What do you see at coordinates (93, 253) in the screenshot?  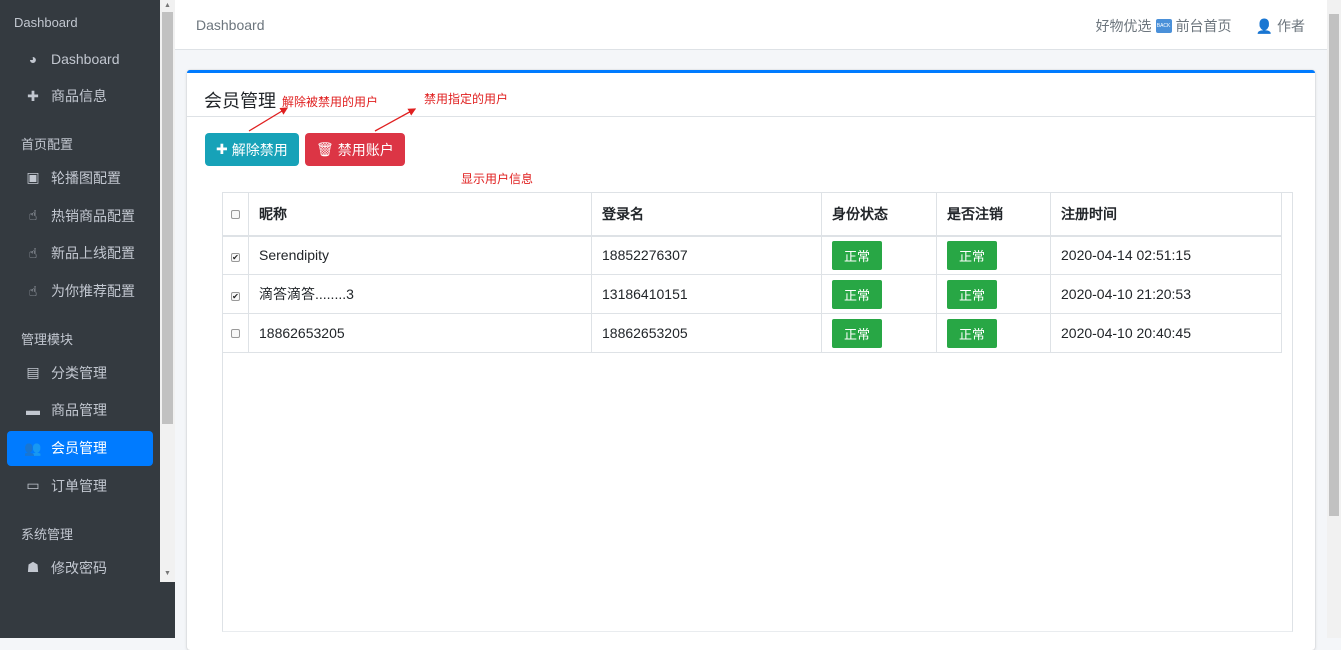 I see `sidebar-item-label: 新品上线配置` at bounding box center [93, 253].